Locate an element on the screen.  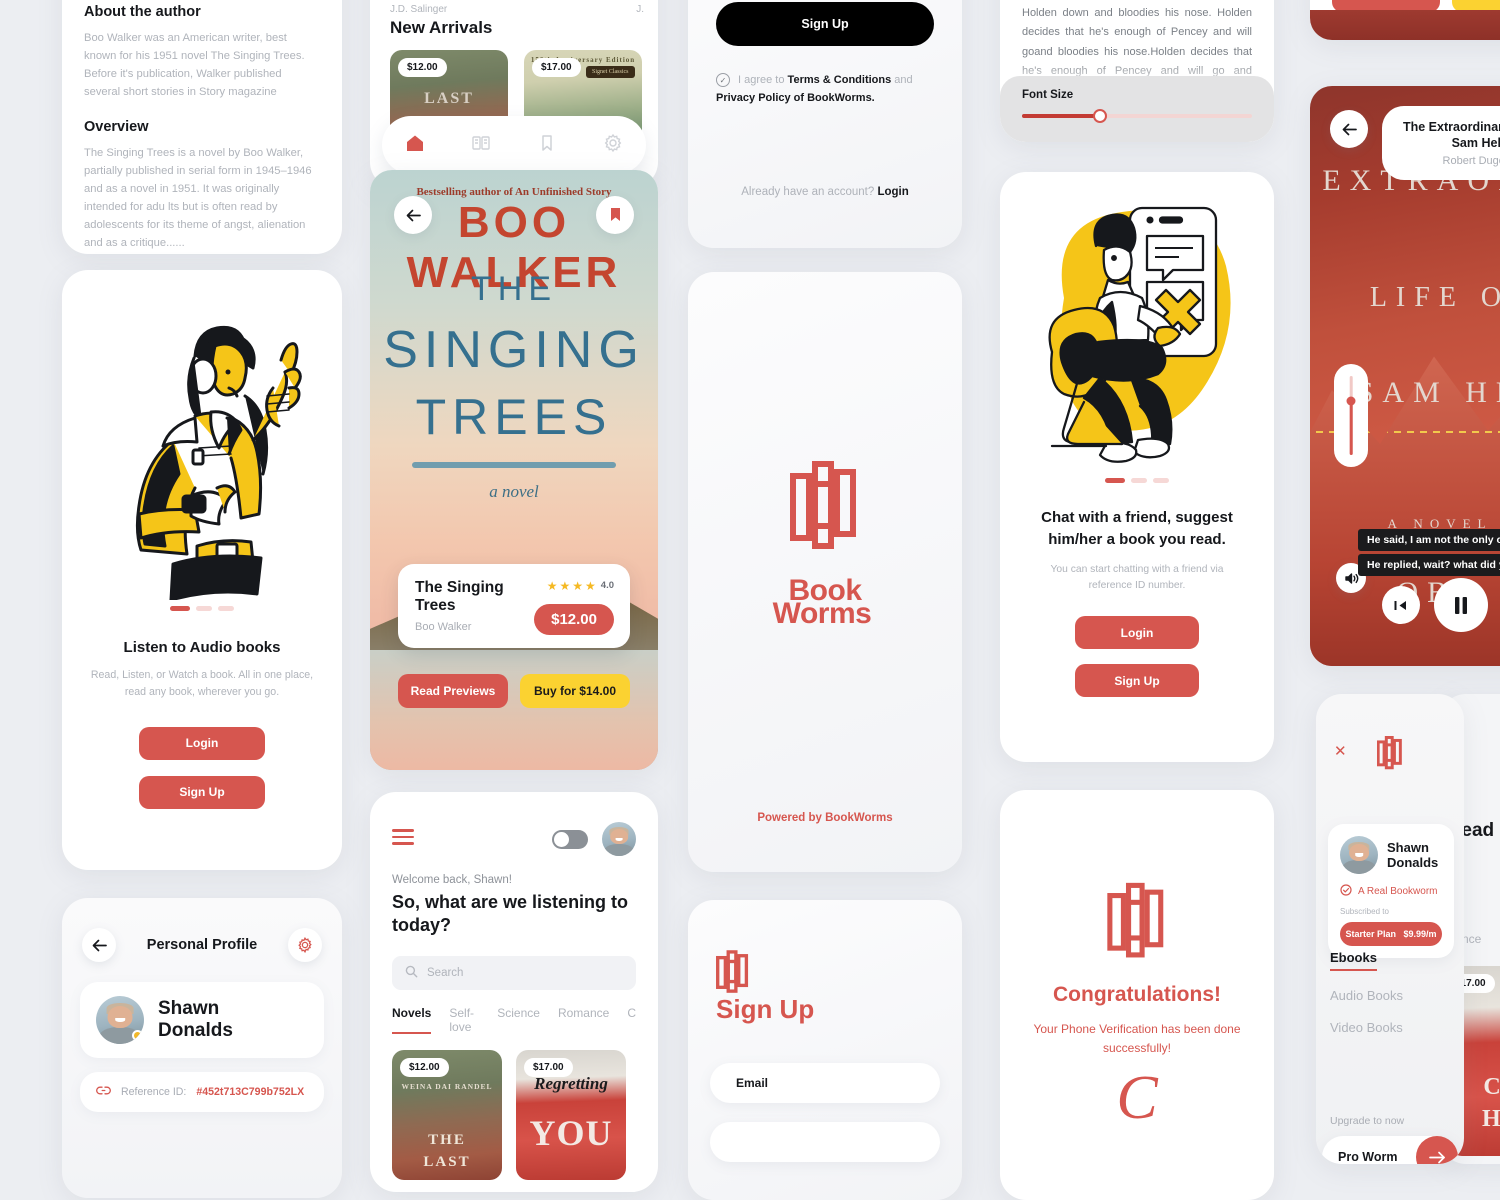
bottom-tab-bar is located at coordinates (514, 145).